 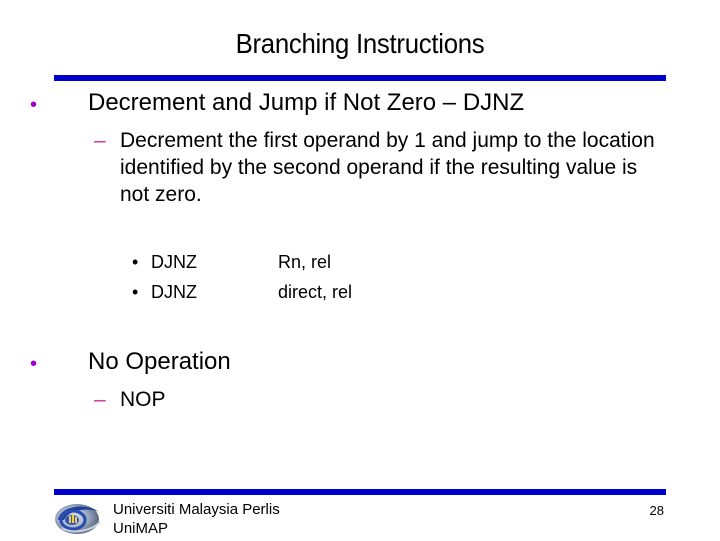 I want to click on footer-org-name: Universiti Malaysia Perlis, so click(x=196, y=509).